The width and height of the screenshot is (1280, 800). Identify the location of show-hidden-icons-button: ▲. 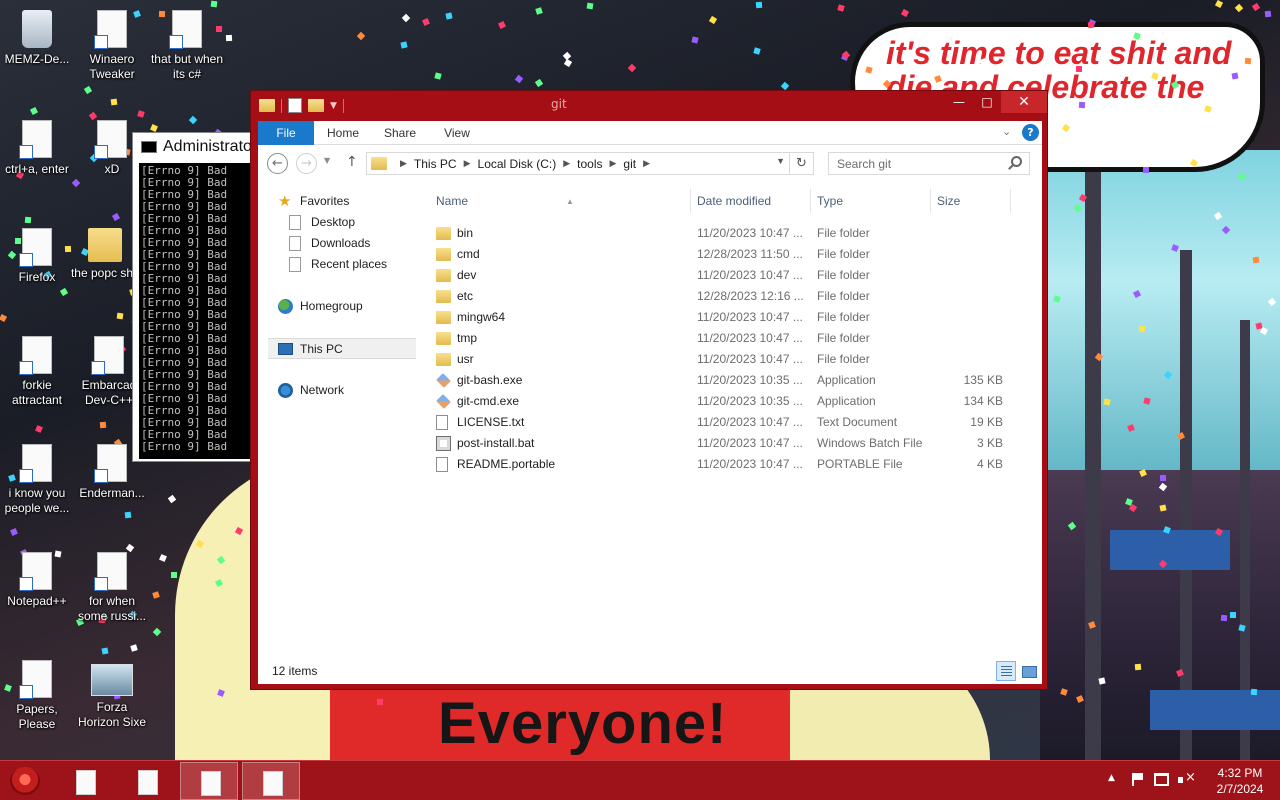
(1111, 786).